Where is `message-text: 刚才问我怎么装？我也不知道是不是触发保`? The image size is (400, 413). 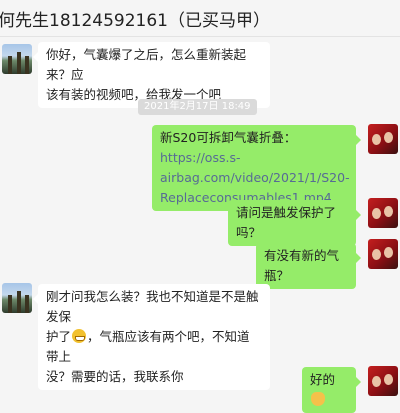 message-text: 刚才问我怎么装？我也不知道是不是触发保 is located at coordinates (152, 306).